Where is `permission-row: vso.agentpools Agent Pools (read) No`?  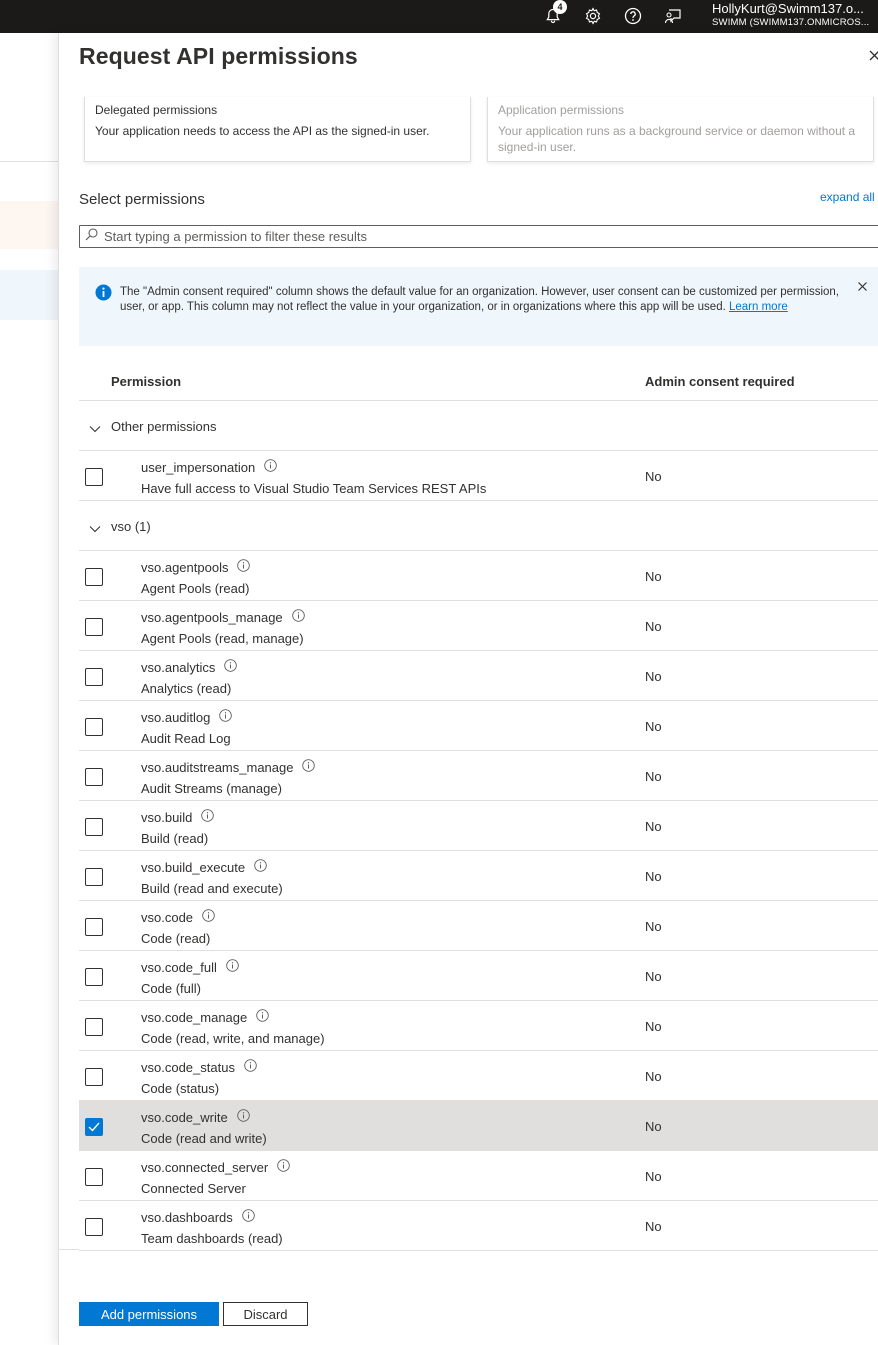 permission-row: vso.agentpools Agent Pools (read) No is located at coordinates (478, 576).